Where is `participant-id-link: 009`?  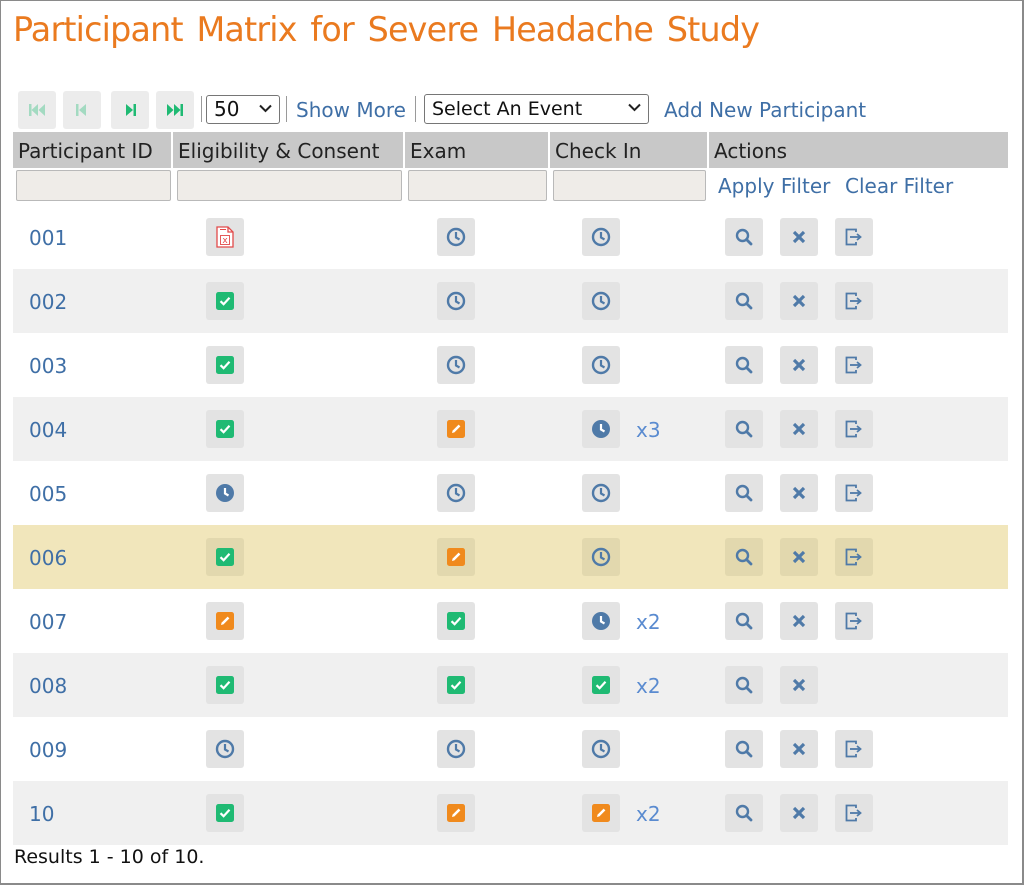 participant-id-link: 009 is located at coordinates (48, 750).